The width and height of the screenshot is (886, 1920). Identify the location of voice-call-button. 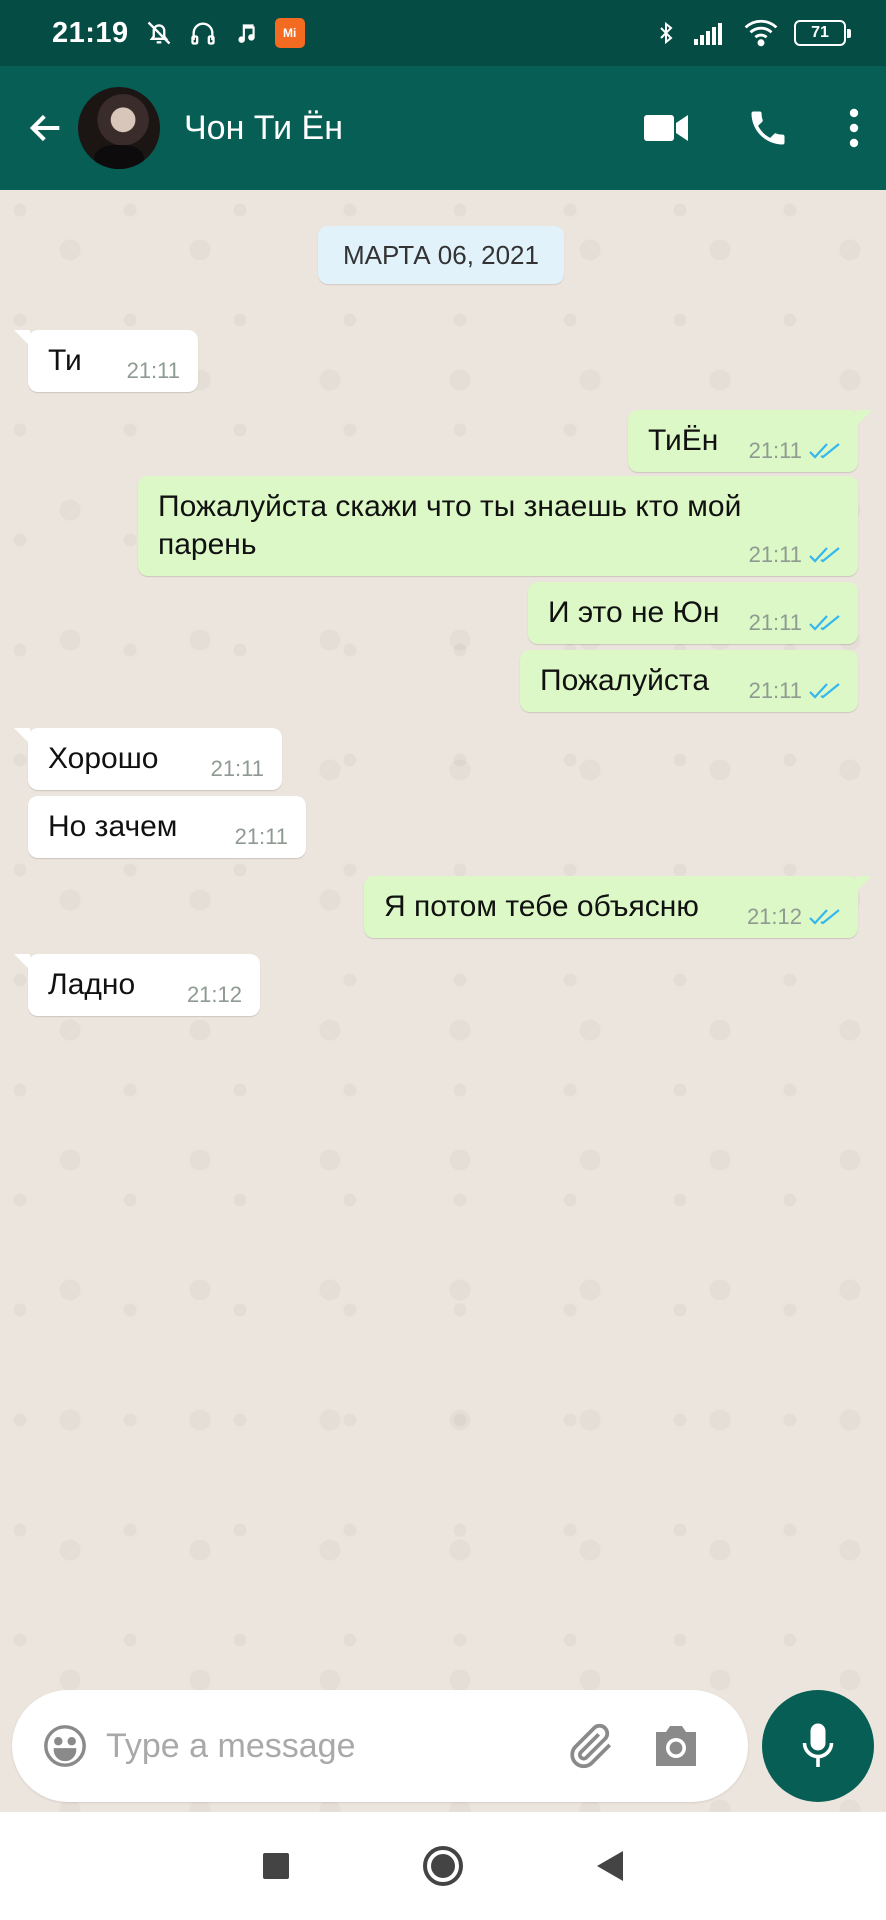
(768, 128).